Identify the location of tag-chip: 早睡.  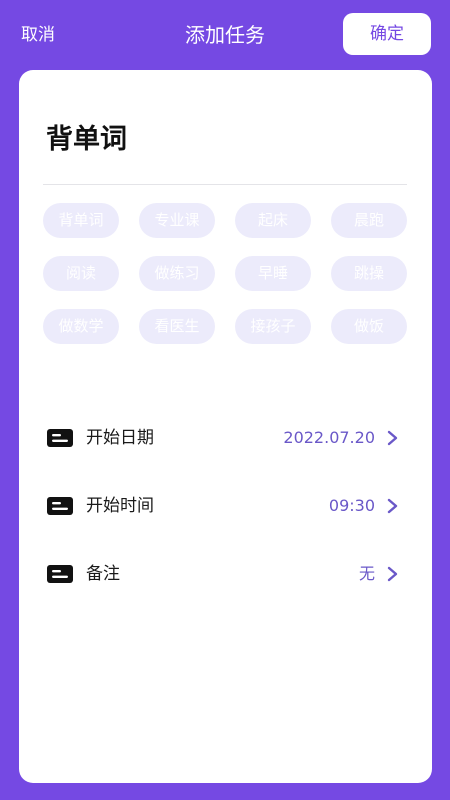
(273, 273).